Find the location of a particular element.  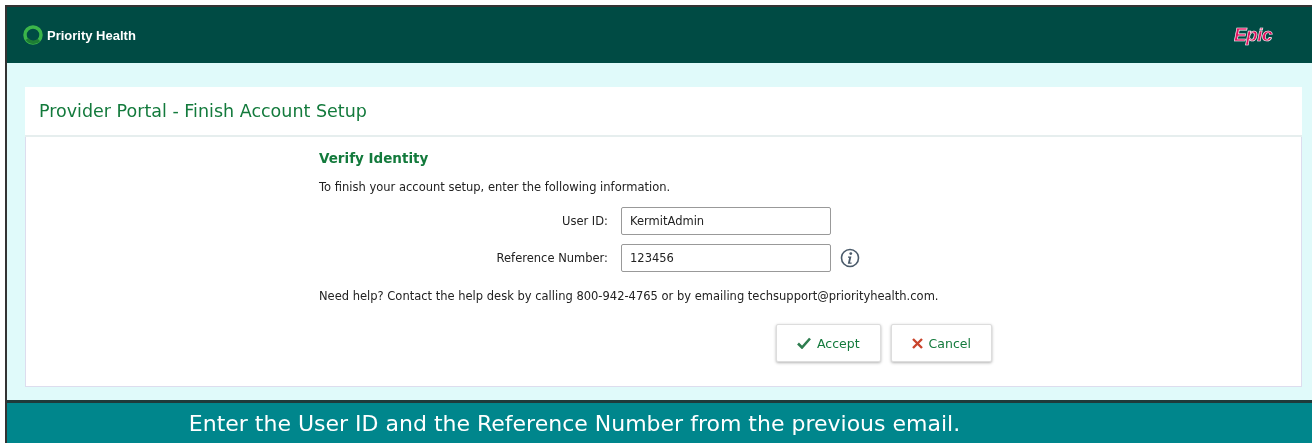

close-icon is located at coordinates (917, 343).